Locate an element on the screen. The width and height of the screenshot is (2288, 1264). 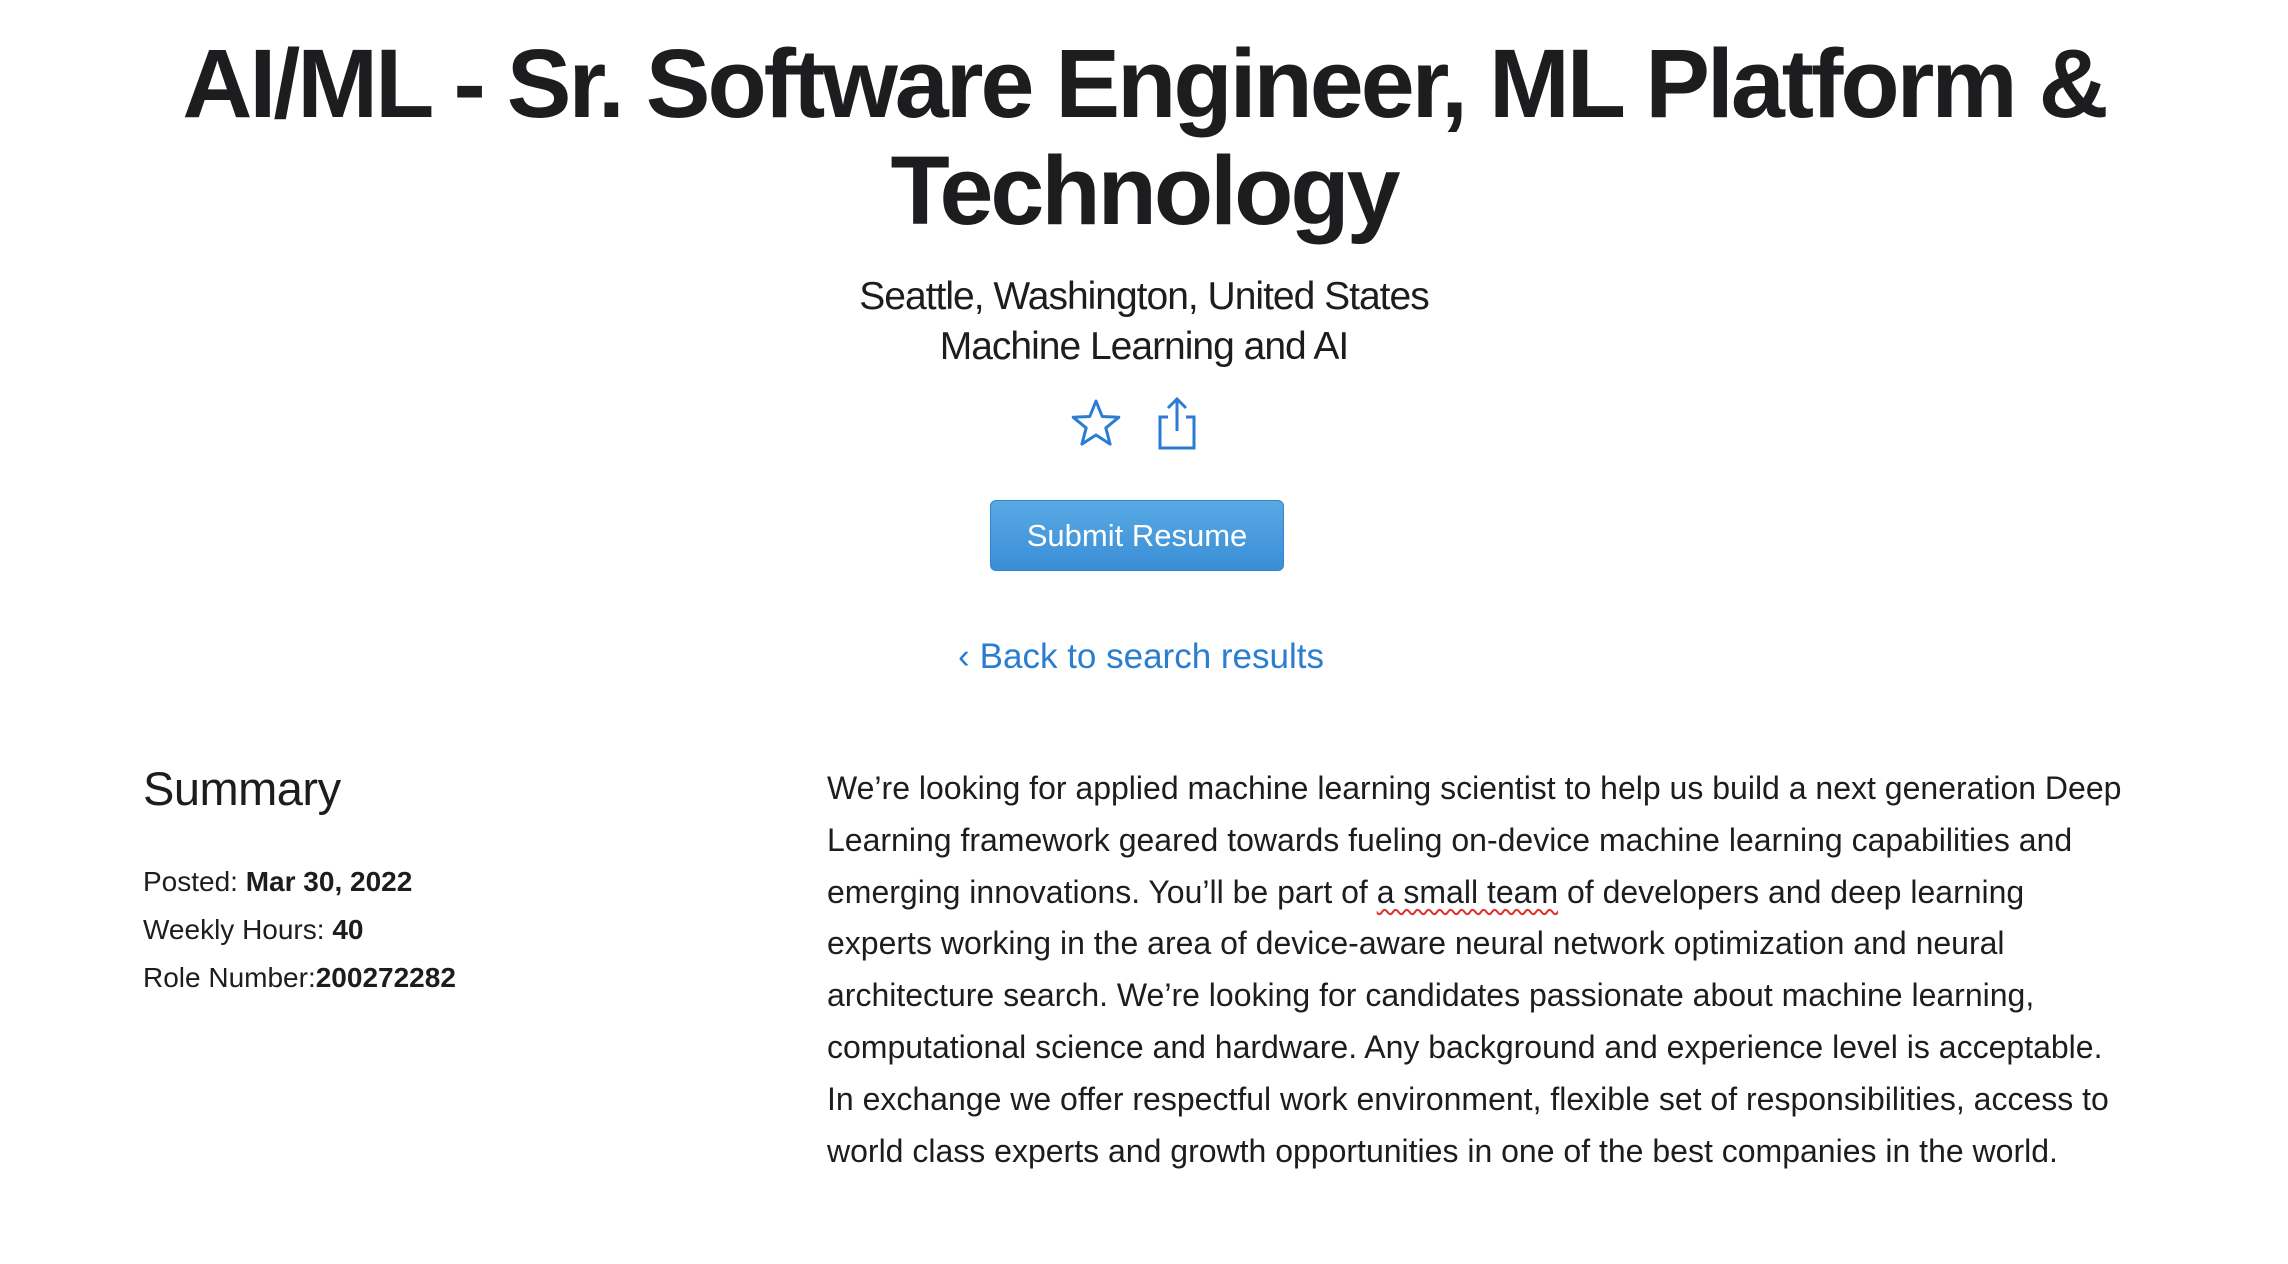
role-number-row: Role Number:200272282 is located at coordinates (299, 978).